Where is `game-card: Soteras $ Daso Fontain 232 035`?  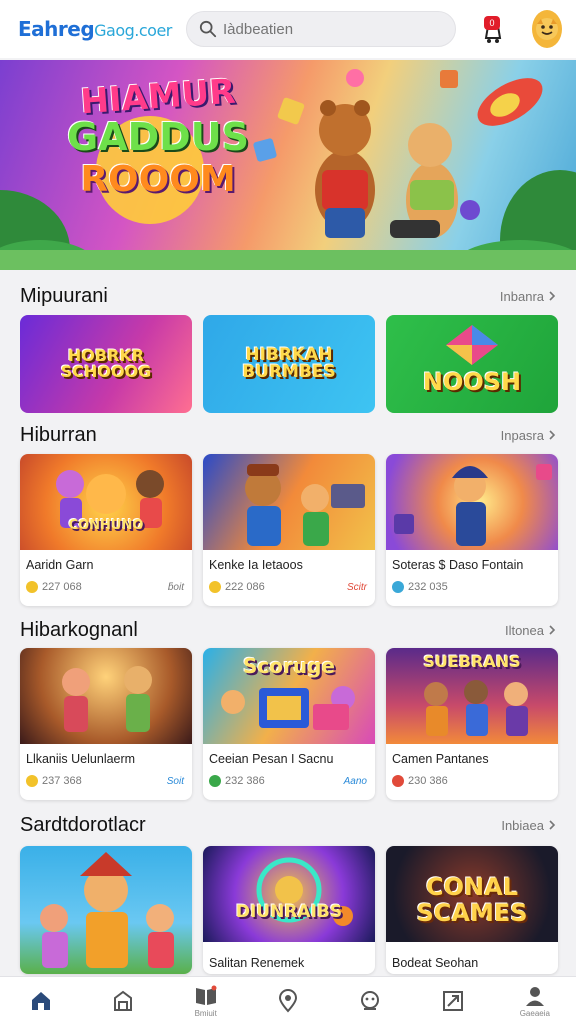
game-card: Soteras $ Daso Fontain 232 035 is located at coordinates (472, 530).